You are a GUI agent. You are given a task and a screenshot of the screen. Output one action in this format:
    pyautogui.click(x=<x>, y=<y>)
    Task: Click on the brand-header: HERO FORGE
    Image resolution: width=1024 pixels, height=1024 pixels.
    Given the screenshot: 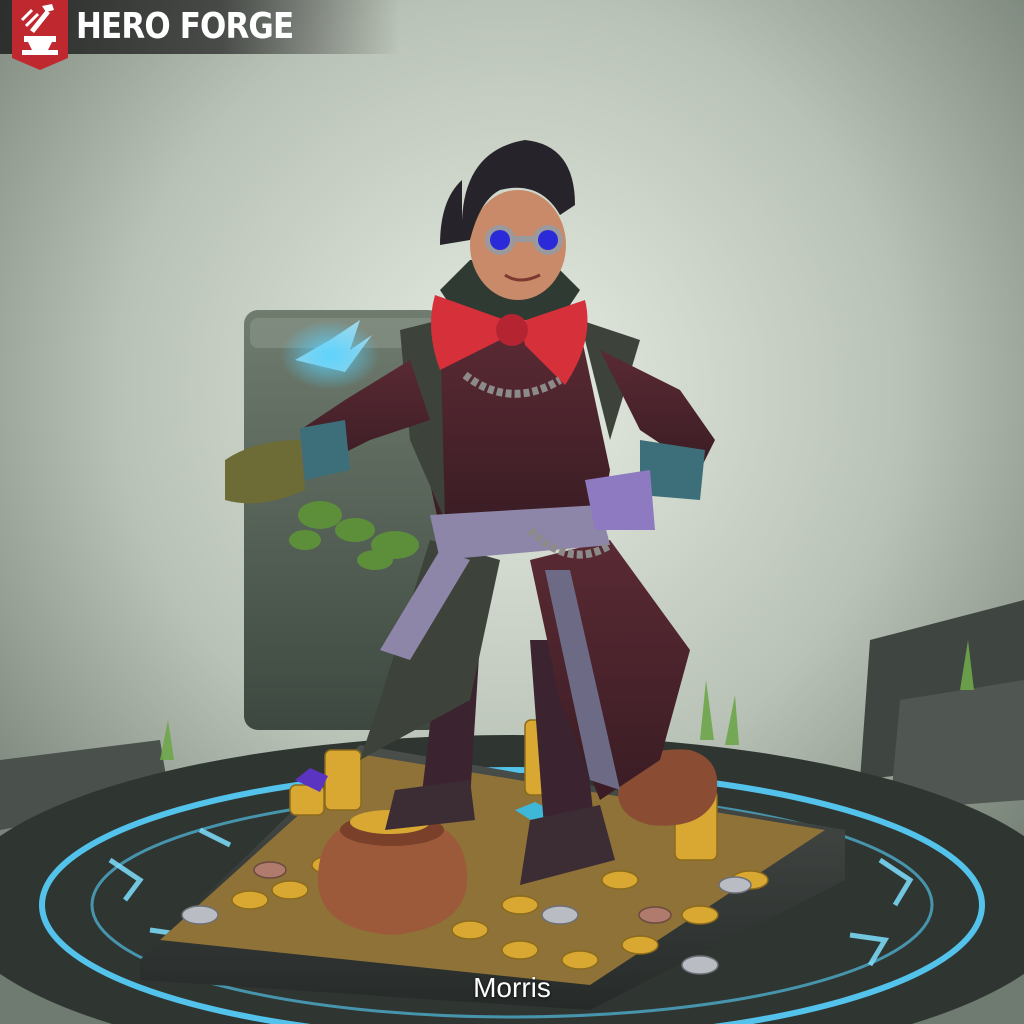 What is the action you would take?
    pyautogui.click(x=200, y=35)
    